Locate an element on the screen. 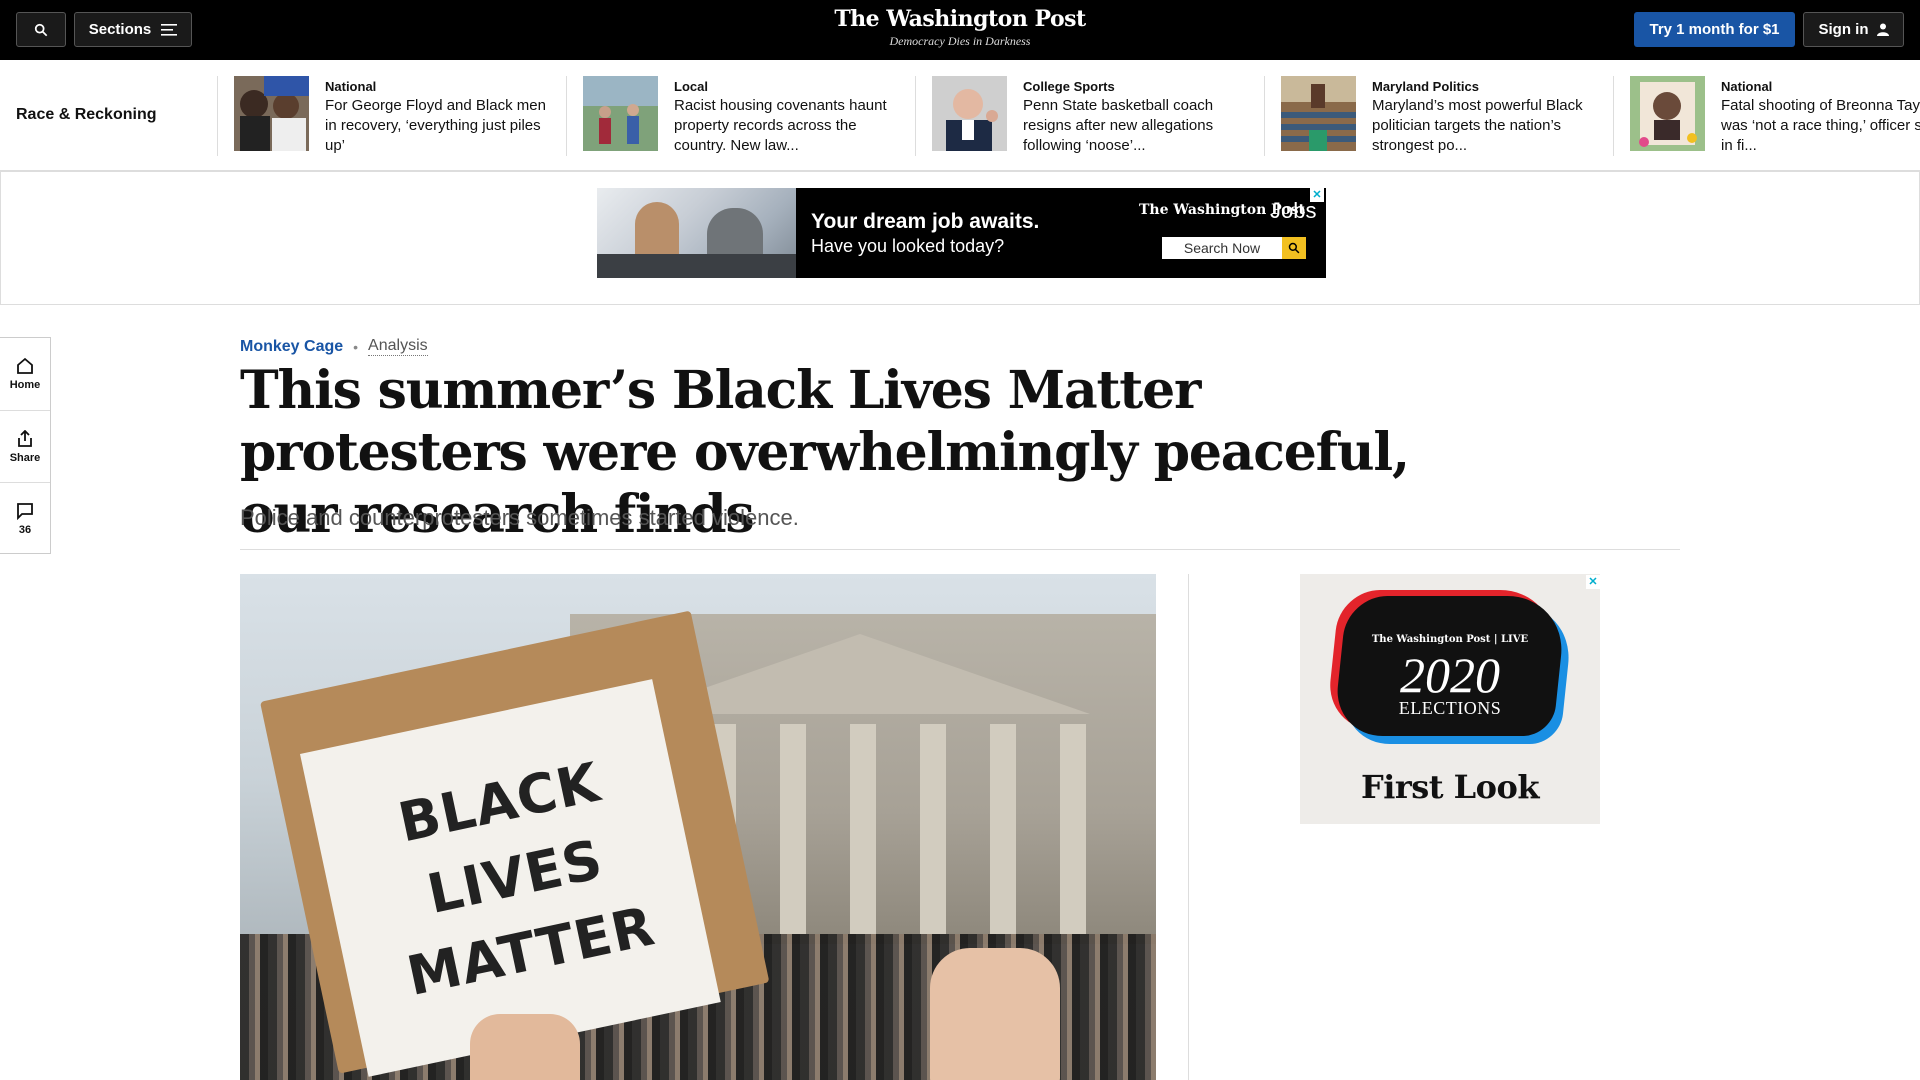  home-label: Home is located at coordinates (25, 385).